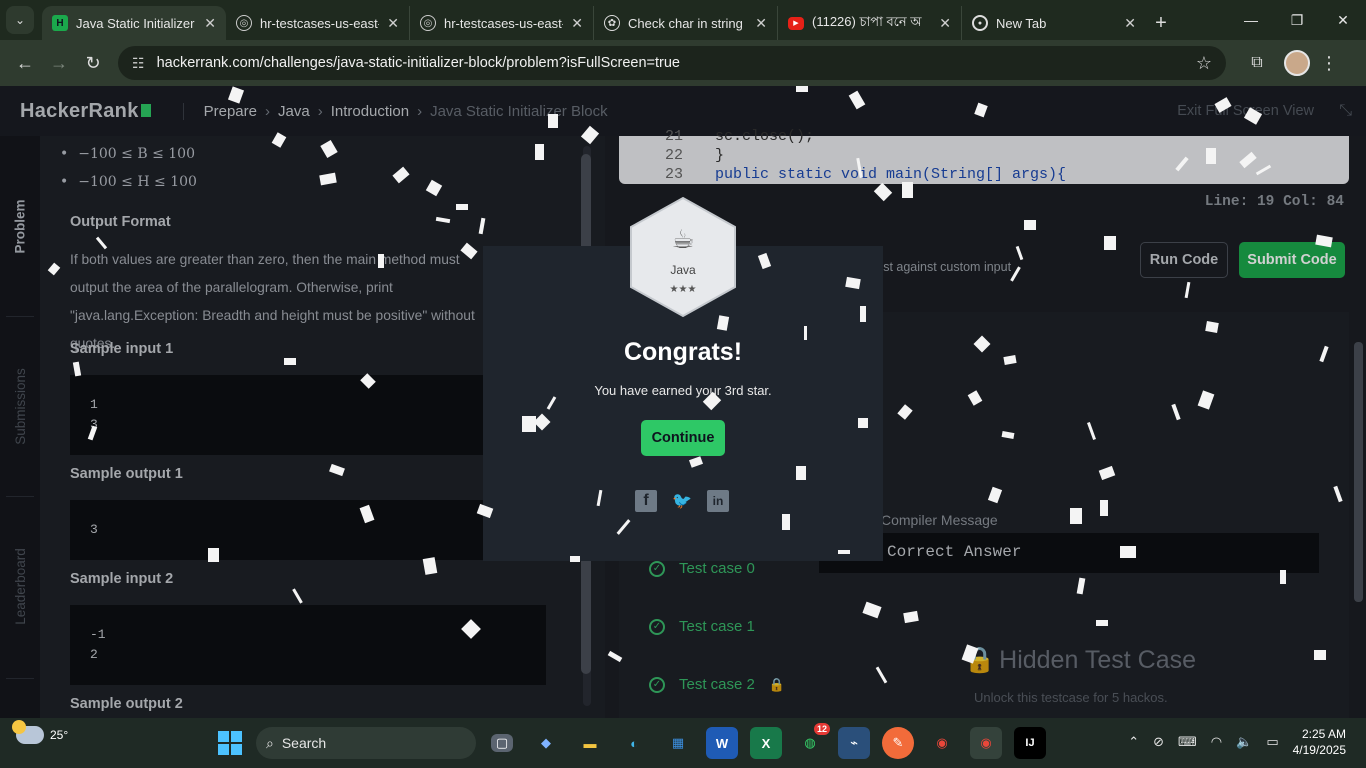 The image size is (1366, 768). I want to click on restore-icon: ❐, so click(1297, 20).